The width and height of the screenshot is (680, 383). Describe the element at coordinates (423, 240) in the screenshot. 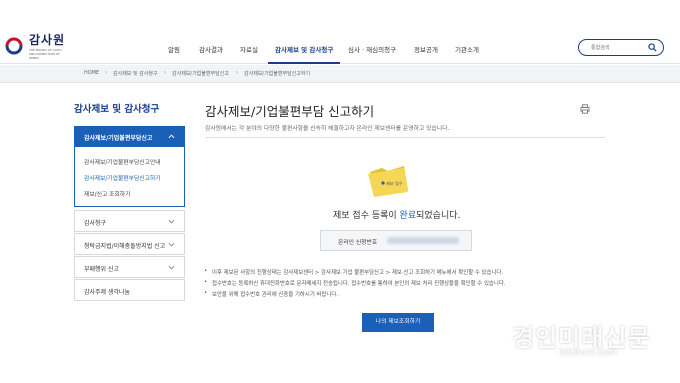

I see `receipt-number-redacted` at that location.